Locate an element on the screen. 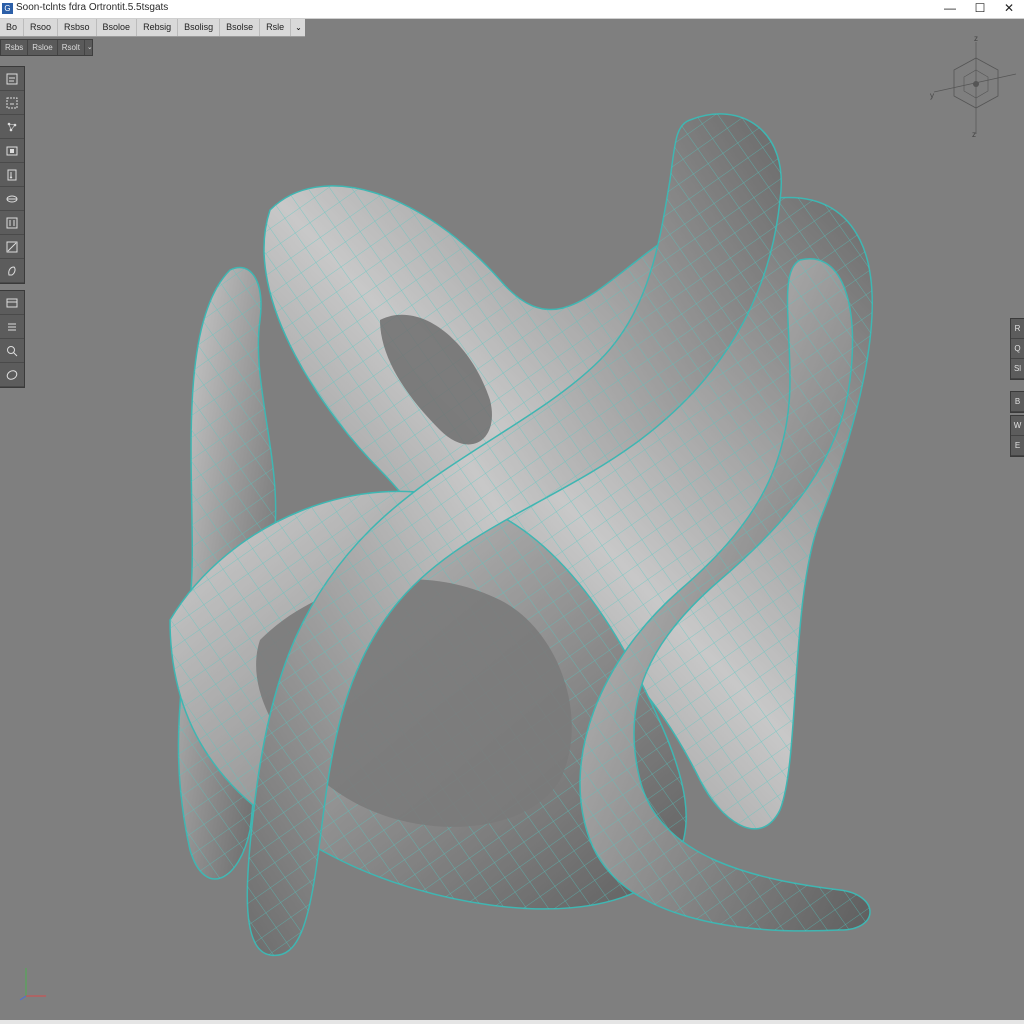 The width and height of the screenshot is (1024, 1024). left-tool-shelf is located at coordinates (12, 230).